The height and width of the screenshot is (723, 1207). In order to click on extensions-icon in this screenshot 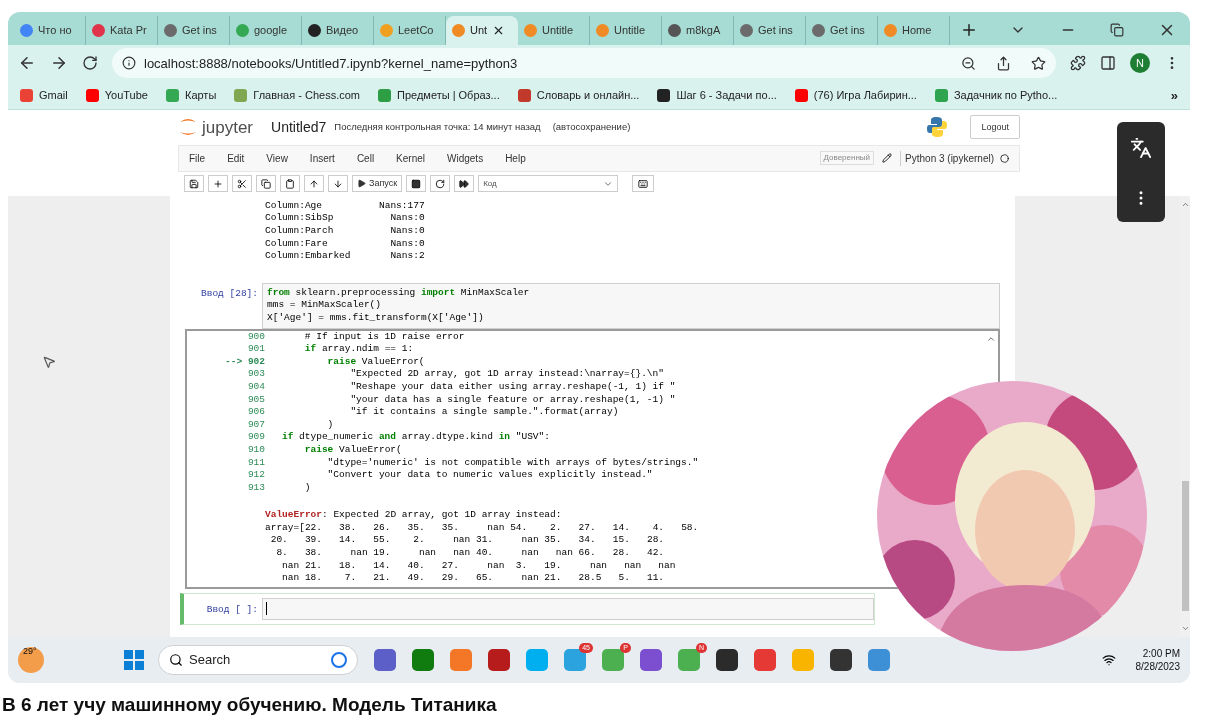, I will do `click(1078, 63)`.